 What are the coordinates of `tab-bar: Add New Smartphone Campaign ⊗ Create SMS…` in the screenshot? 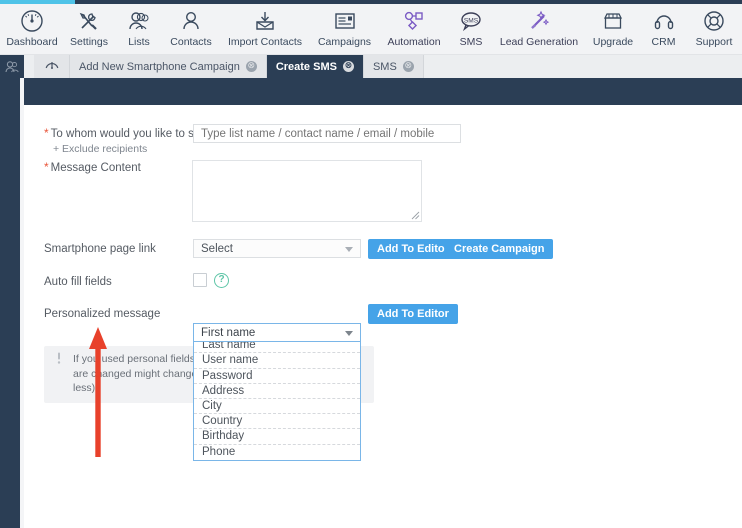 It's located at (371, 66).